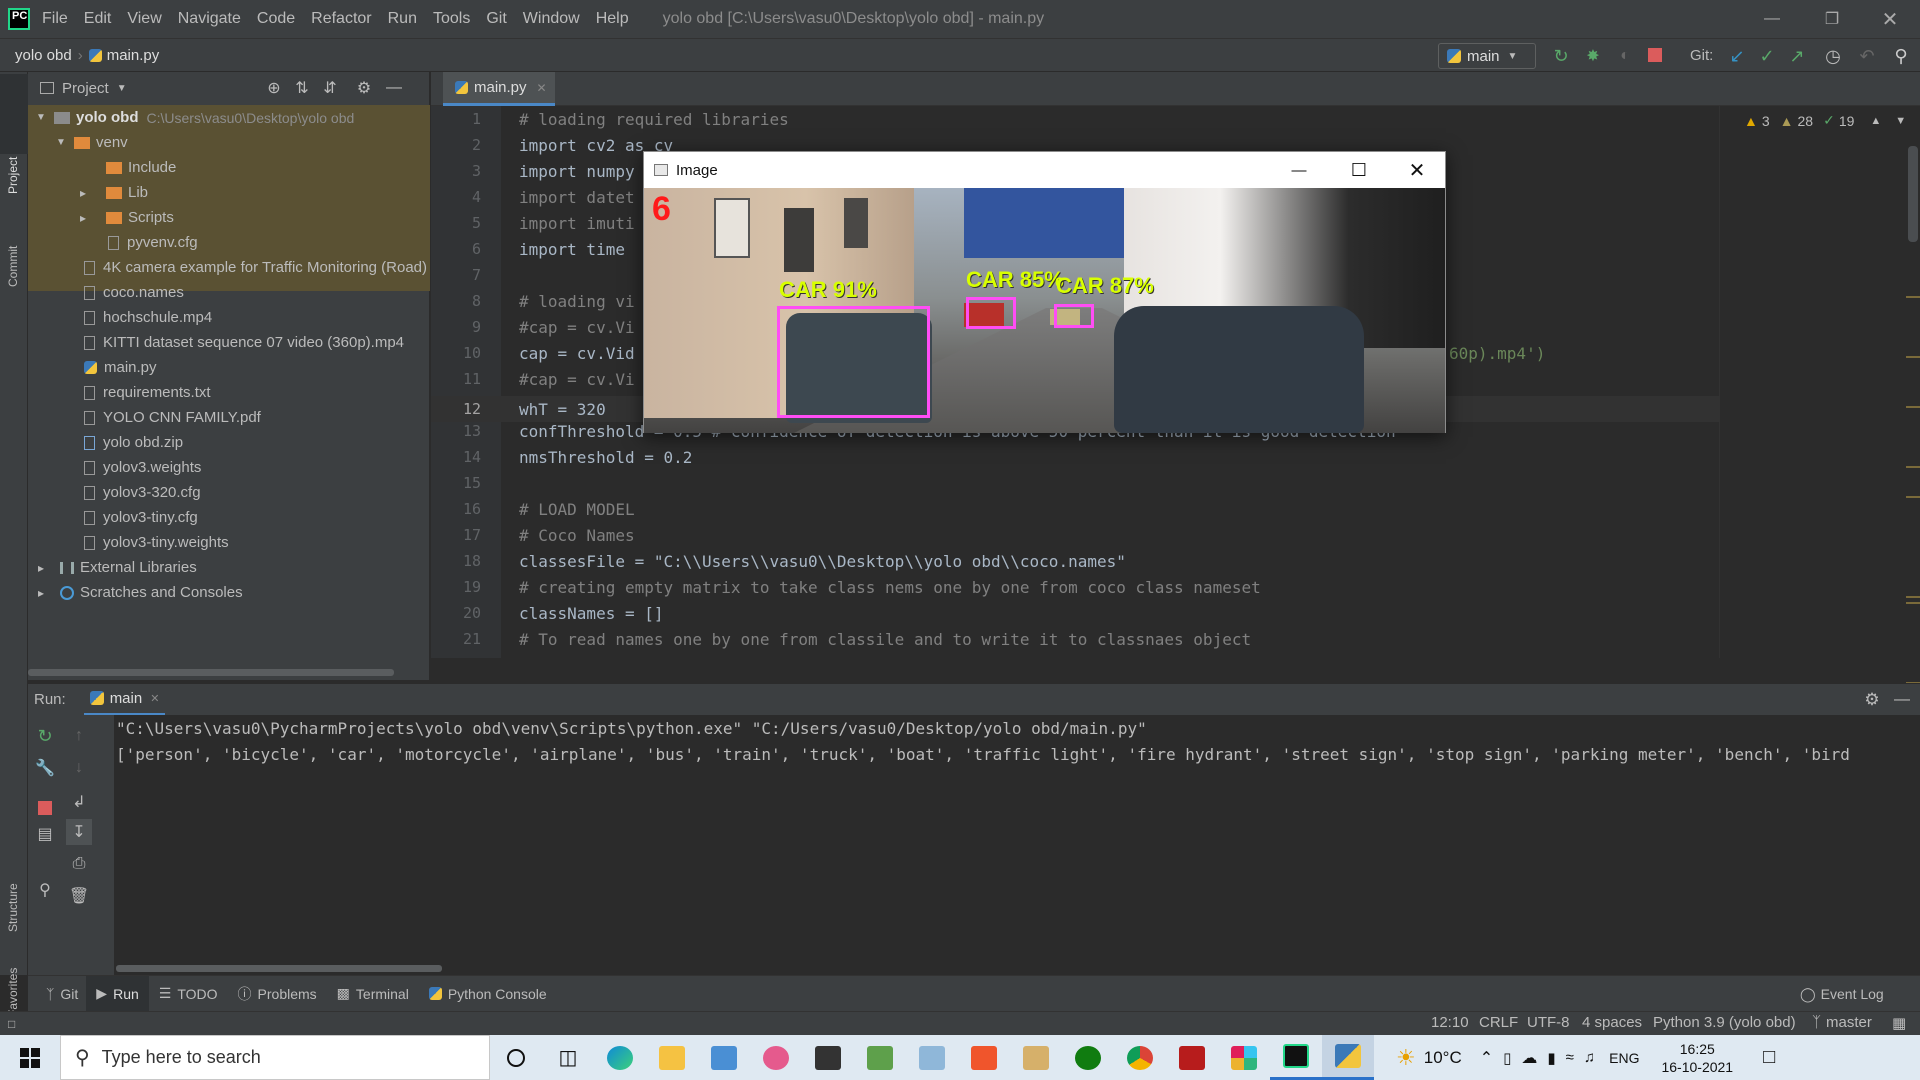 The image size is (1920, 1080). I want to click on menu-help: Help, so click(612, 19).